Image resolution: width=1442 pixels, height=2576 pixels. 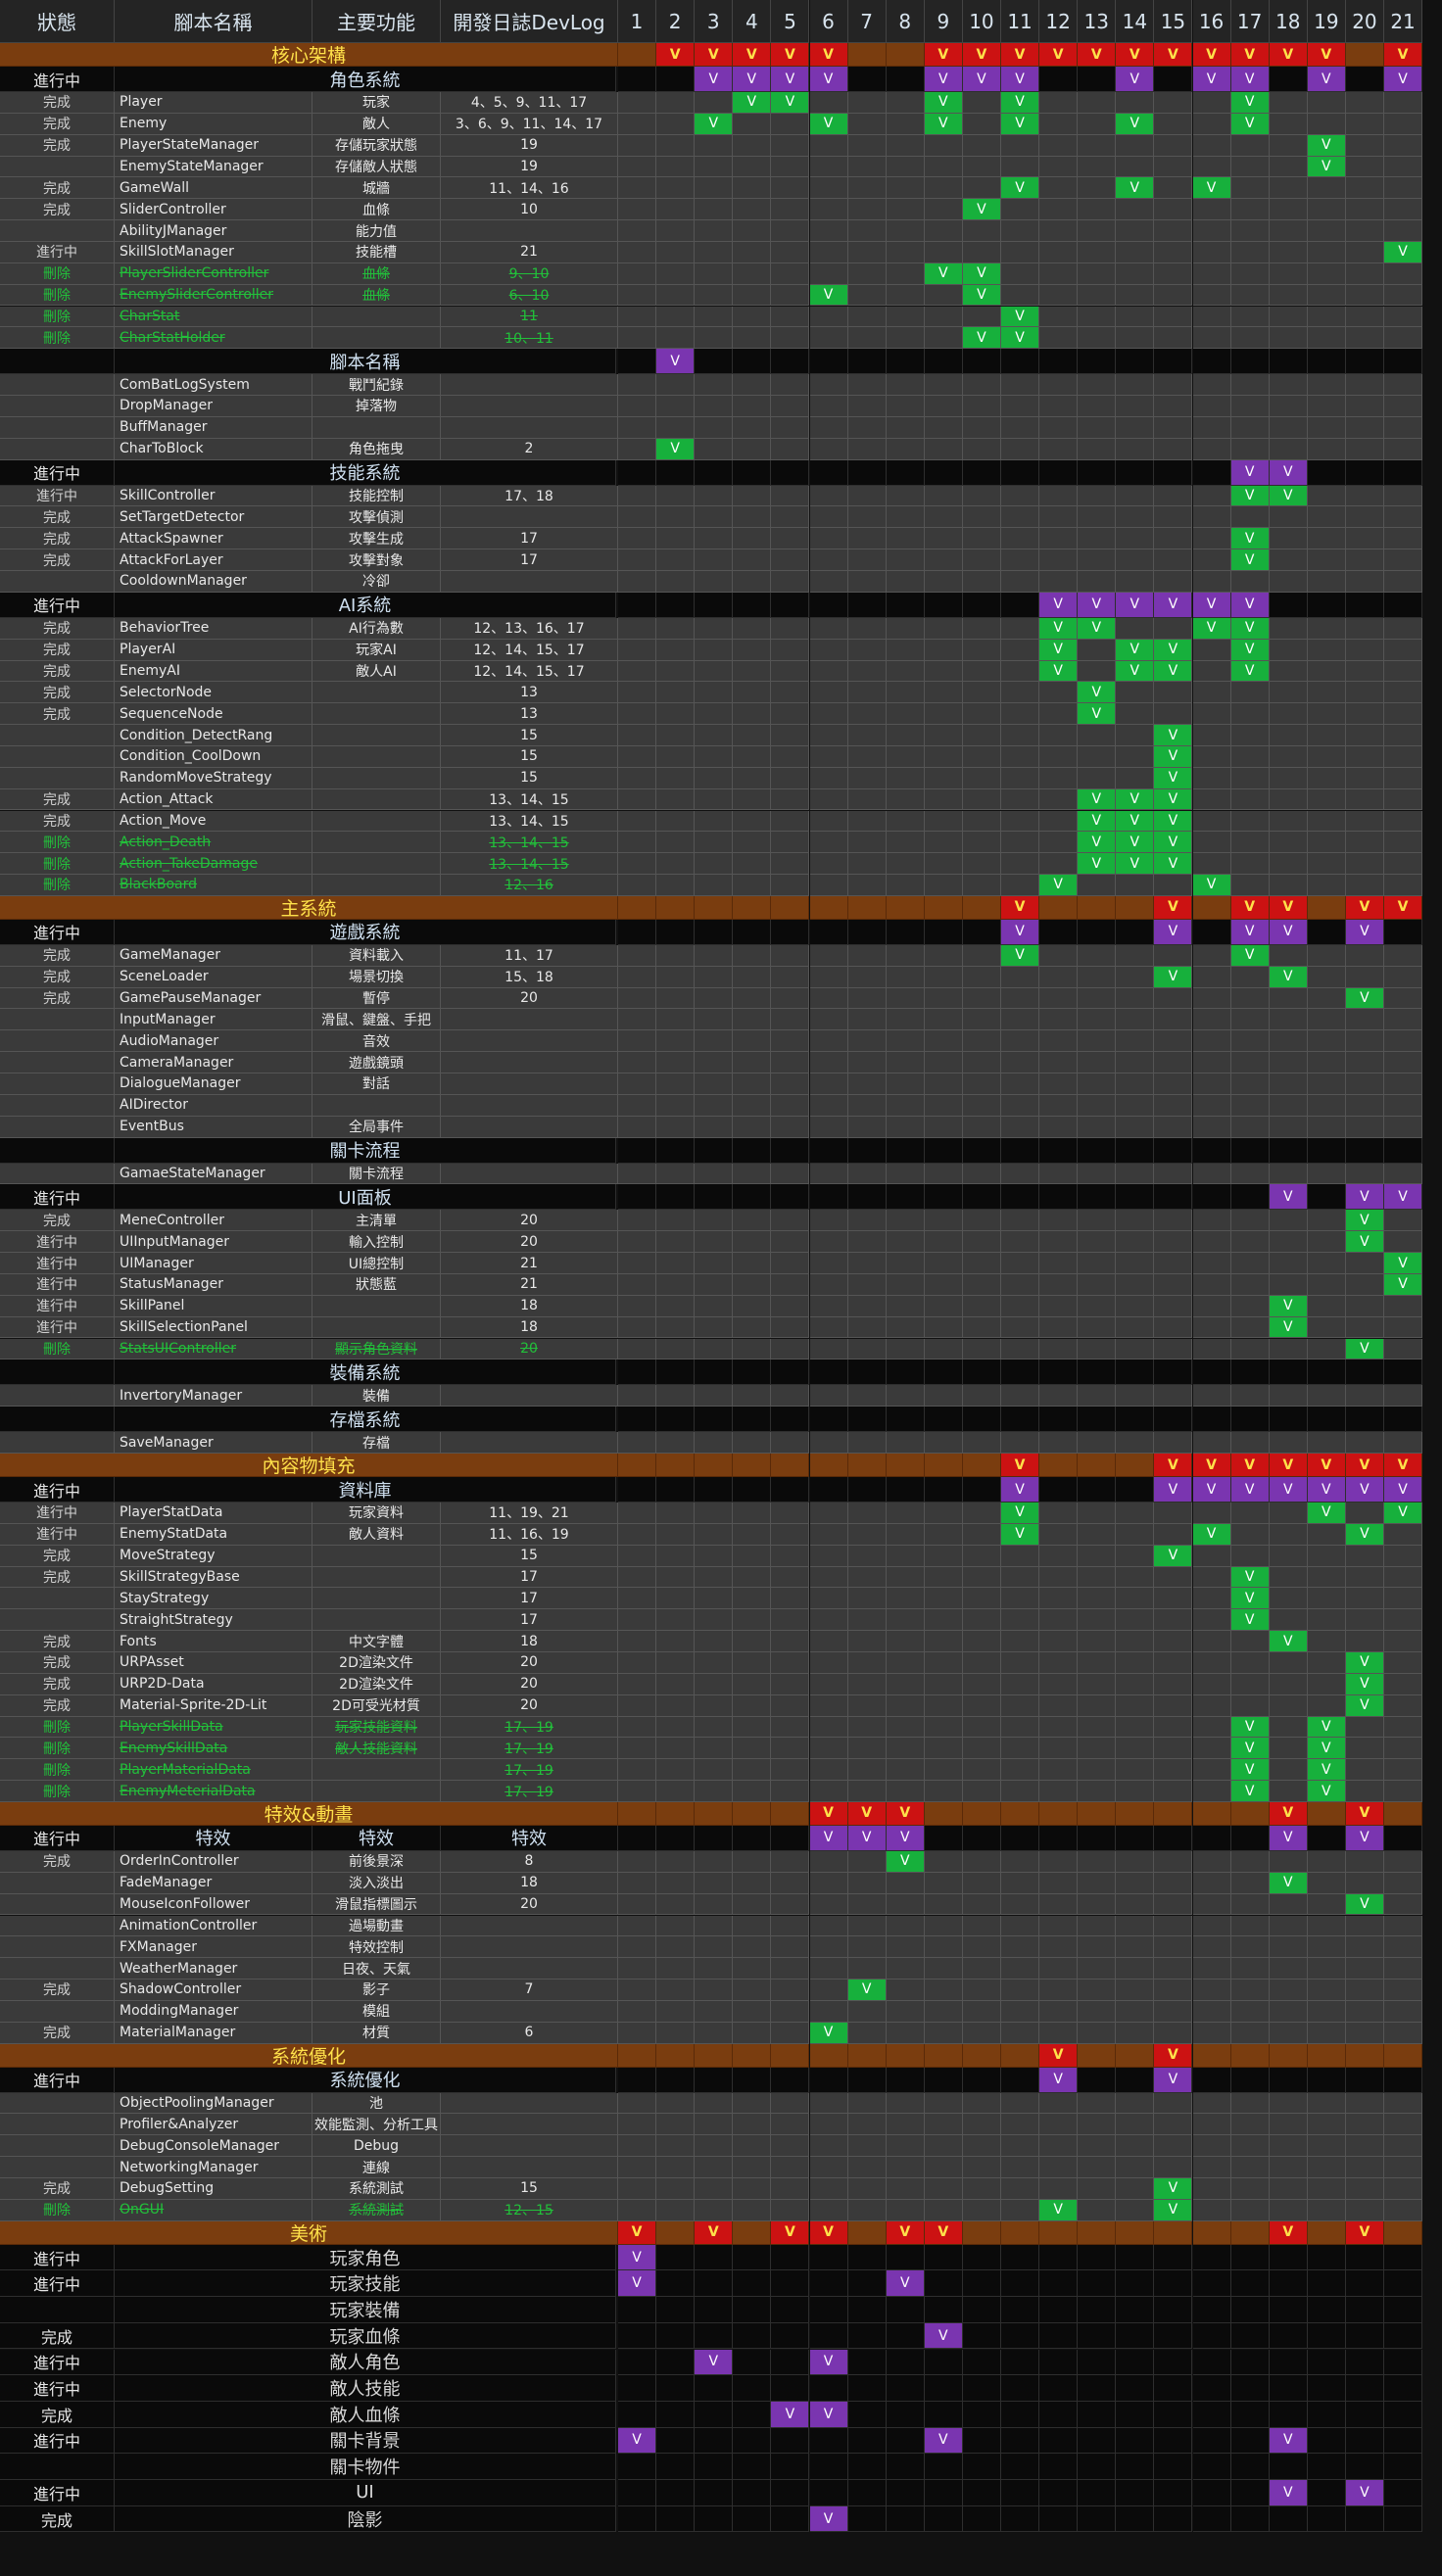 What do you see at coordinates (905, 1861) in the screenshot?
I see `day-cell-8: V` at bounding box center [905, 1861].